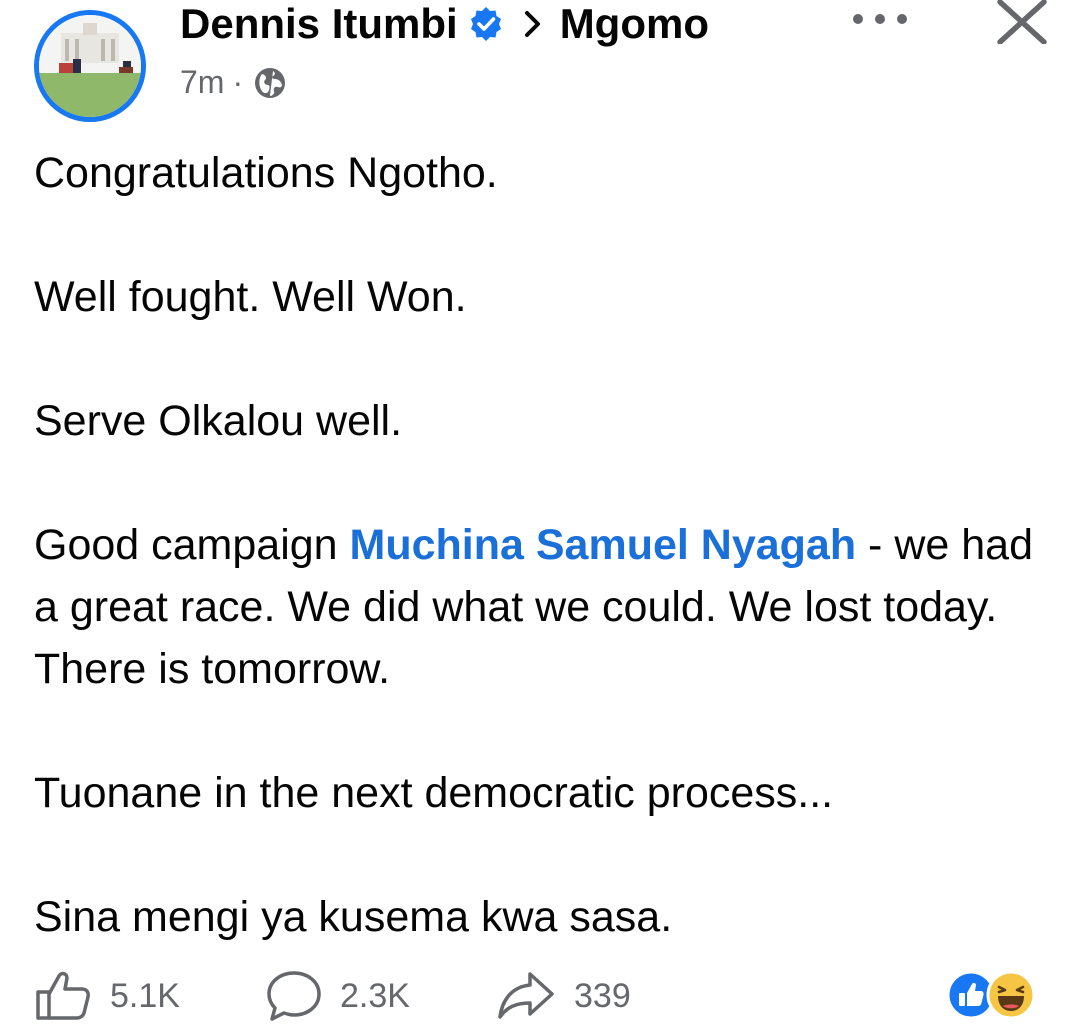 The width and height of the screenshot is (1080, 1029). I want to click on author-avatar, so click(90, 66).